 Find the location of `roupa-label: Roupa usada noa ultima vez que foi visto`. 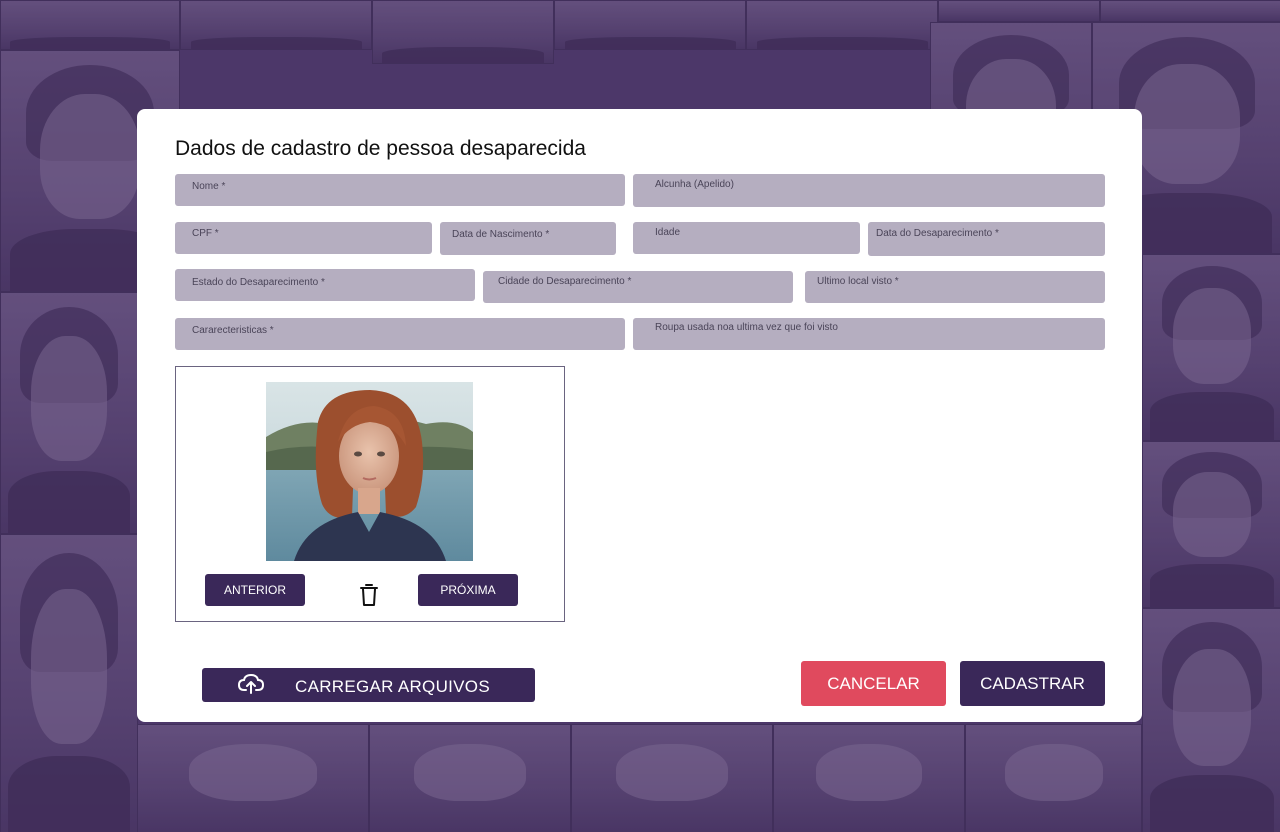

roupa-label: Roupa usada noa ultima vez que foi visto is located at coordinates (746, 327).